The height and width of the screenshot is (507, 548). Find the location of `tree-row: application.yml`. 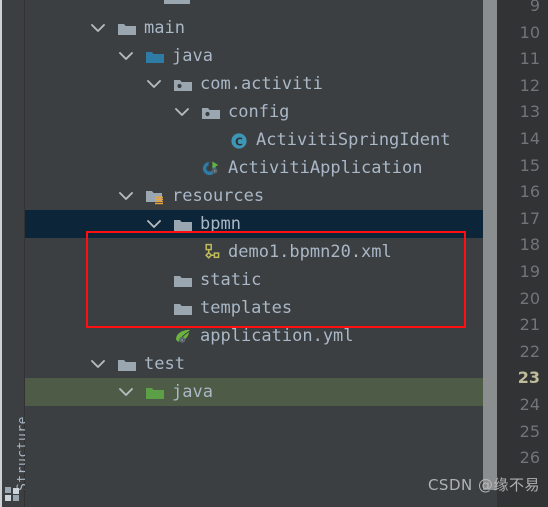

tree-row: application.yml is located at coordinates (254, 336).